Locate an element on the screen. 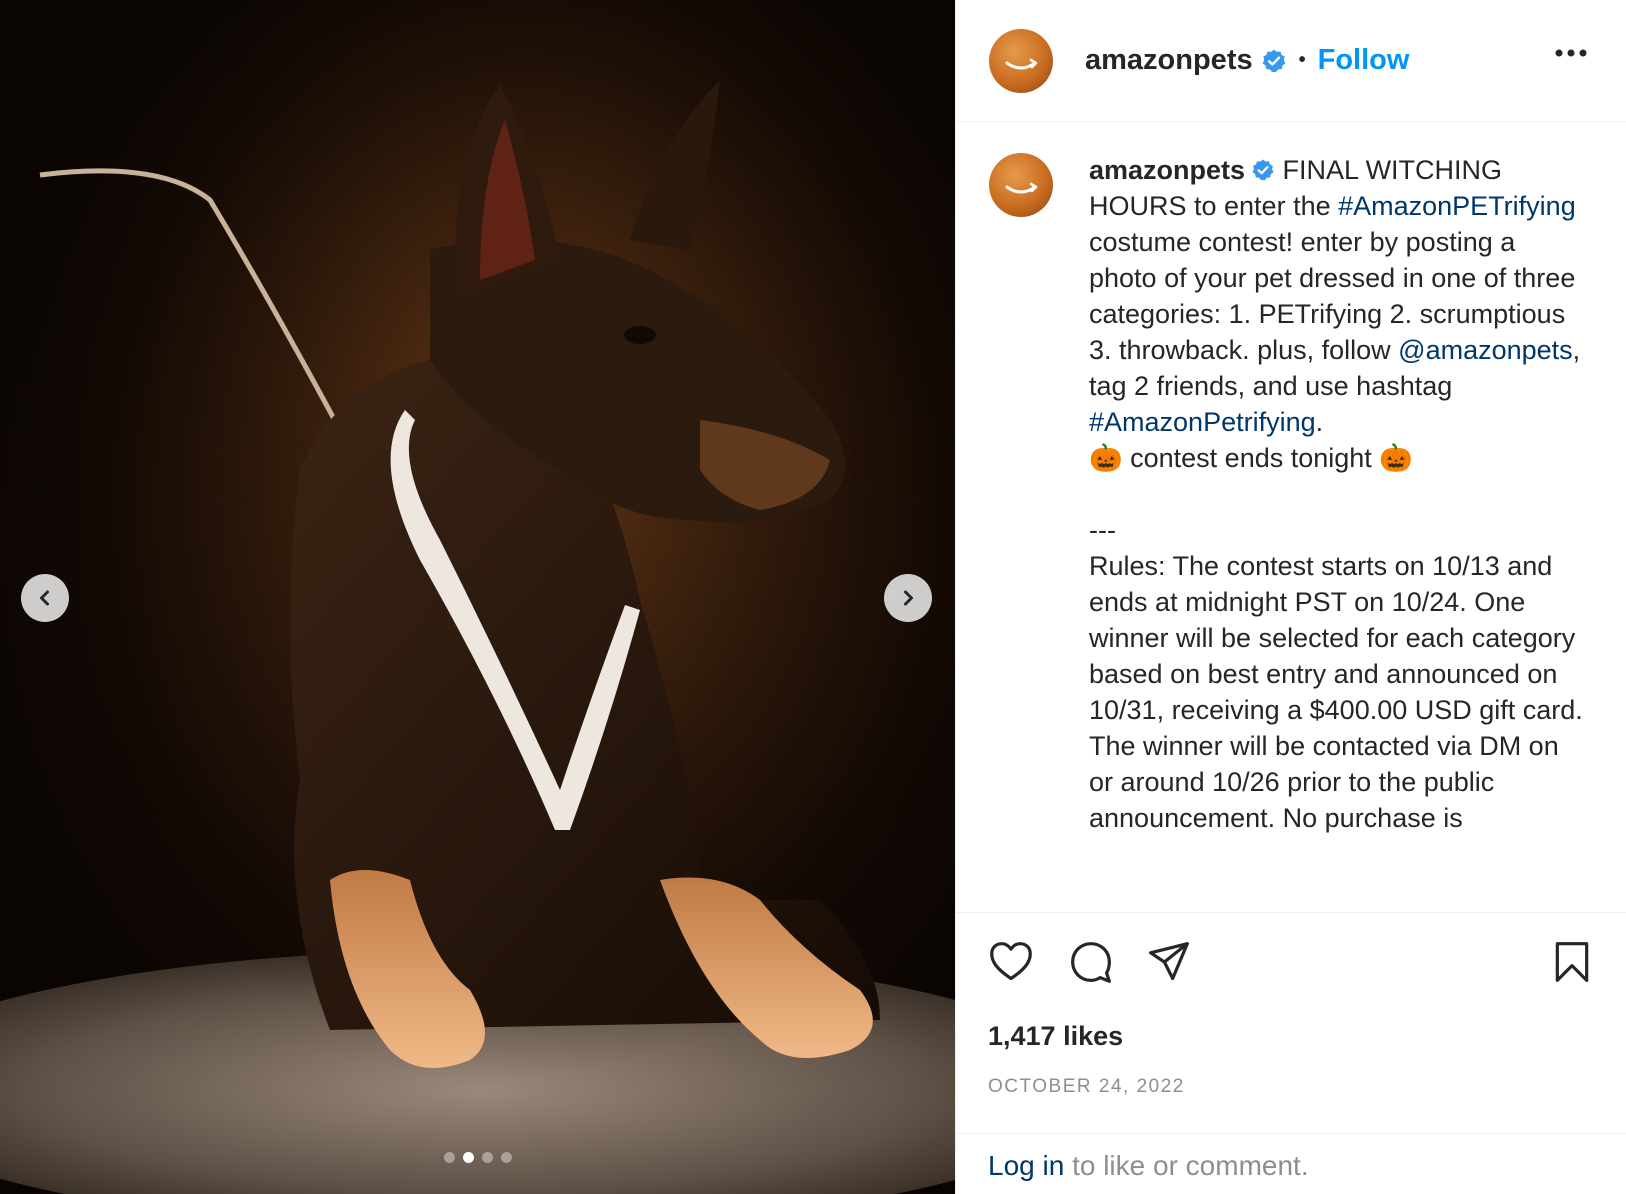 This screenshot has width=1626, height=1194. heart-icon is located at coordinates (1011, 962).